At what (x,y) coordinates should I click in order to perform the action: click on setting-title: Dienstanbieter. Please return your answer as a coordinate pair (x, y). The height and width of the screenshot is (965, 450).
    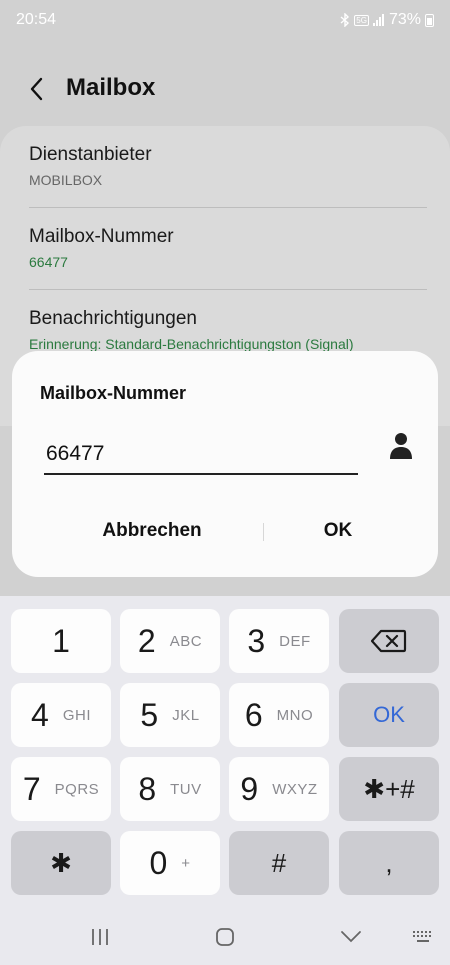
    Looking at the image, I should click on (90, 154).